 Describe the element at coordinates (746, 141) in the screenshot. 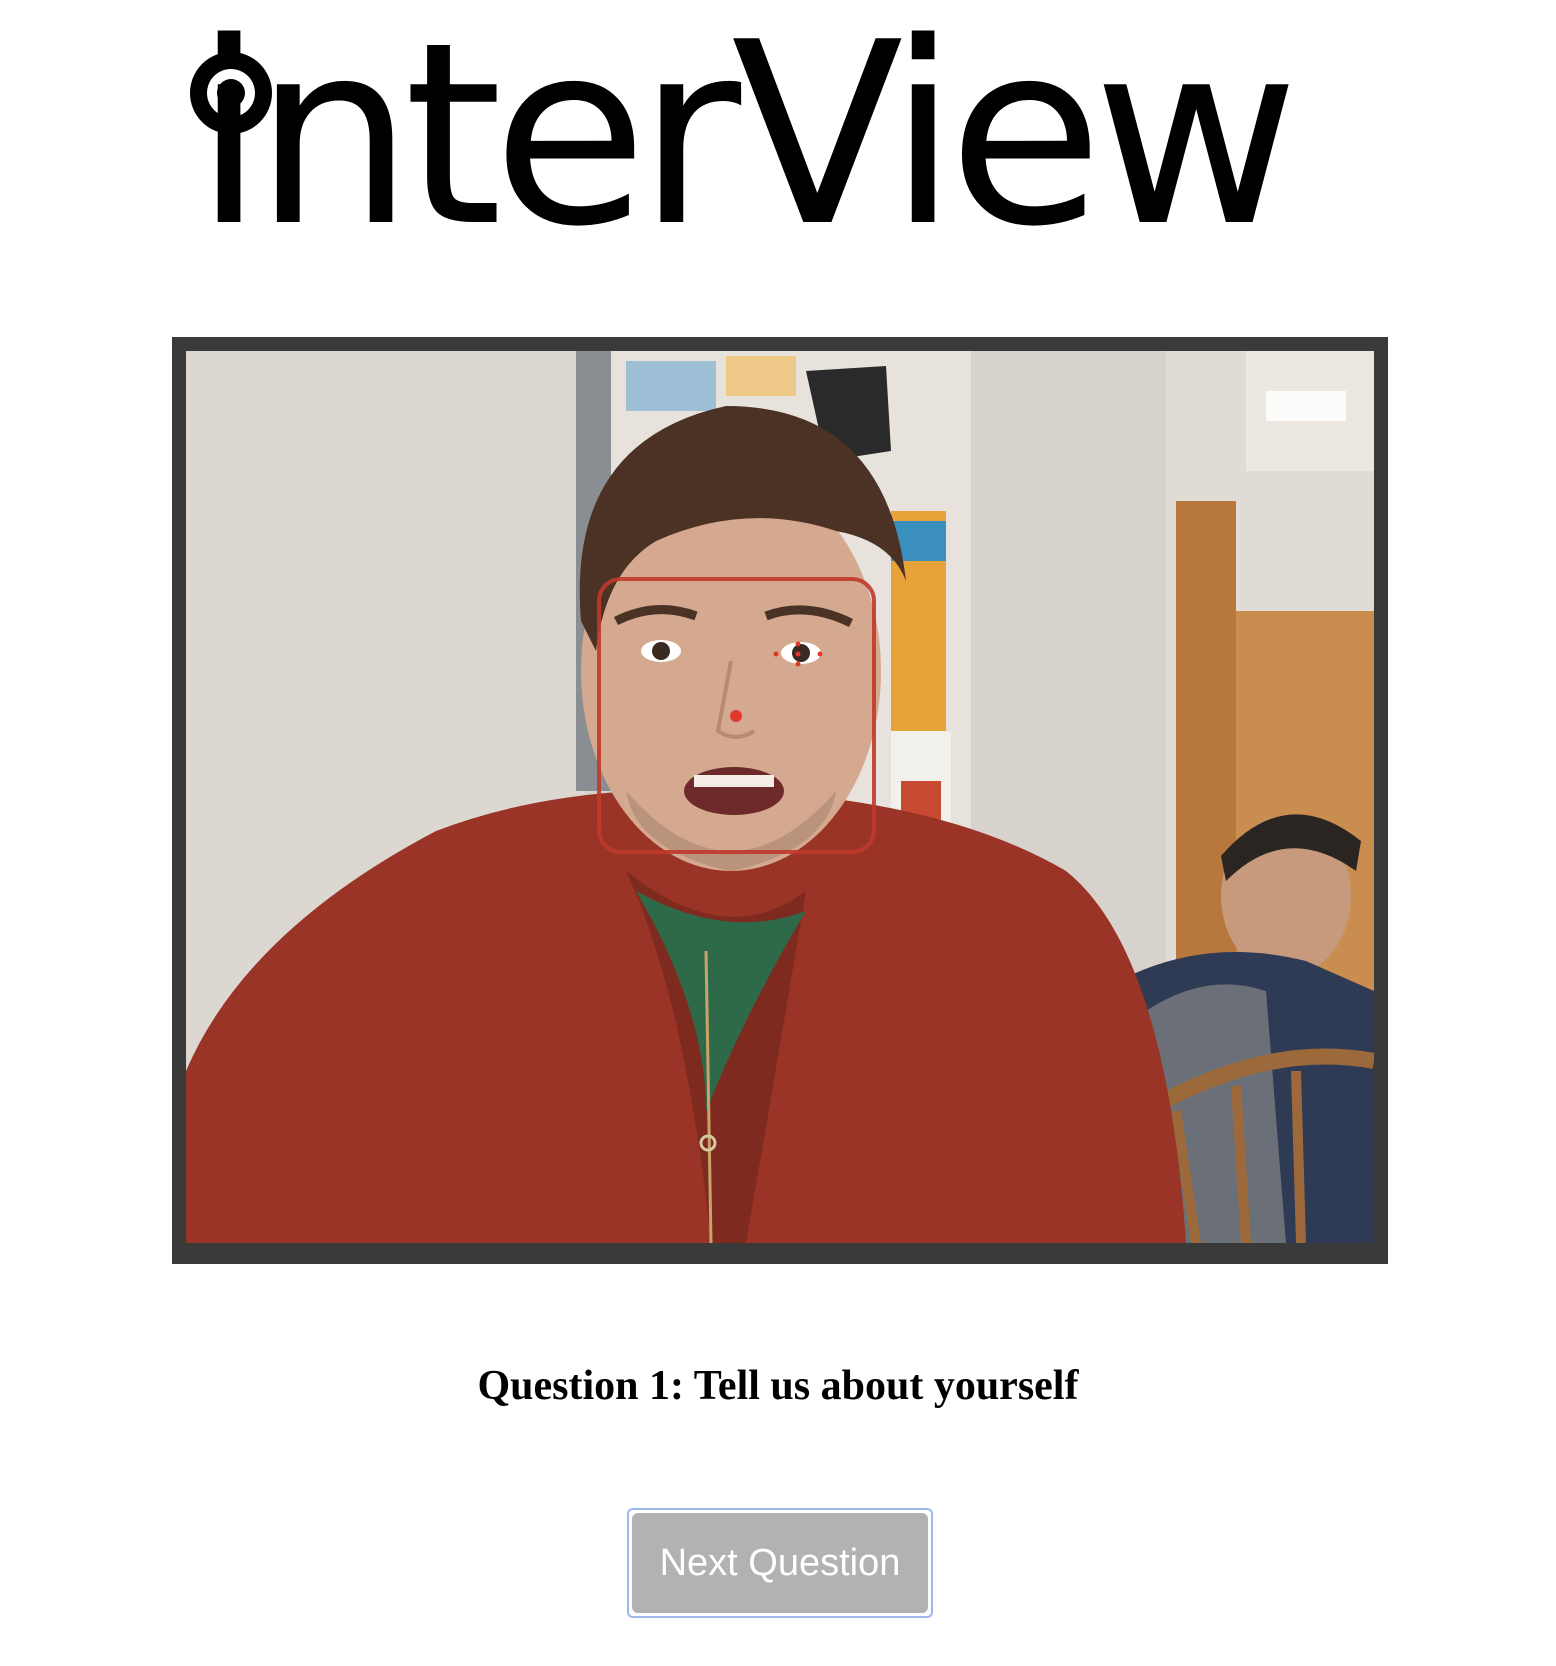

I see `logo-wordmark: interView` at that location.